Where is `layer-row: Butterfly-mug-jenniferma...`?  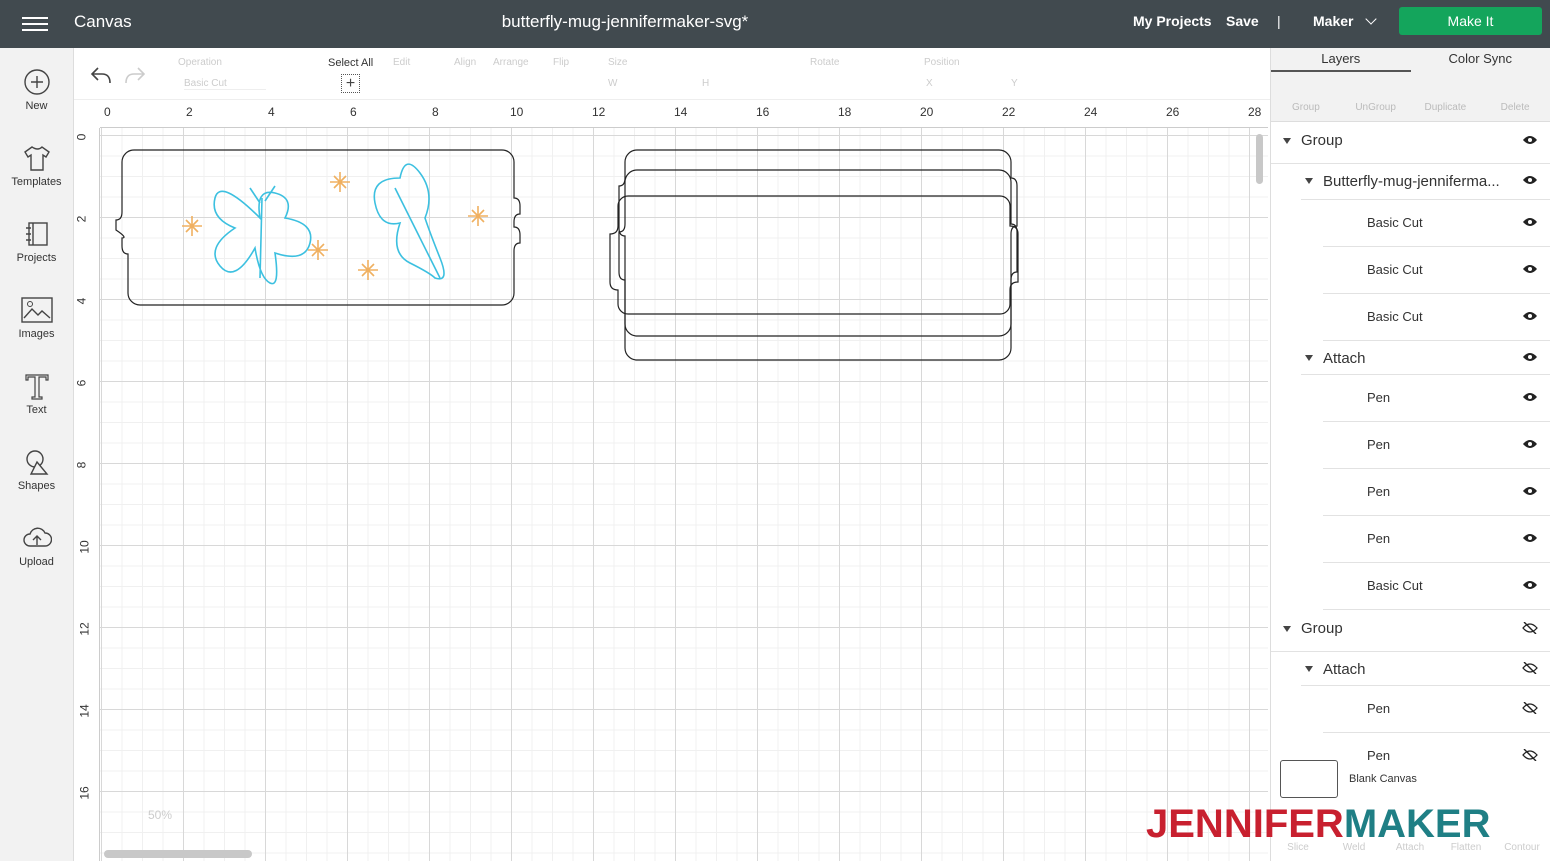 layer-row: Butterfly-mug-jenniferma... is located at coordinates (1410, 182).